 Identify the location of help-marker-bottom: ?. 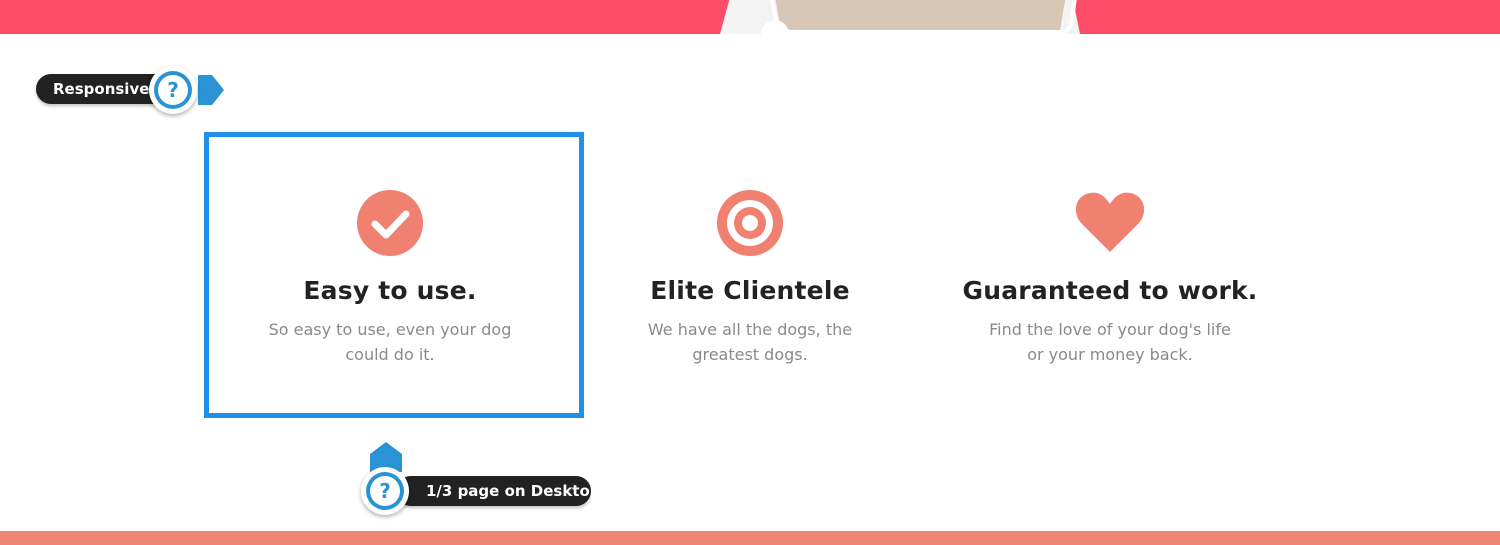
(385, 491).